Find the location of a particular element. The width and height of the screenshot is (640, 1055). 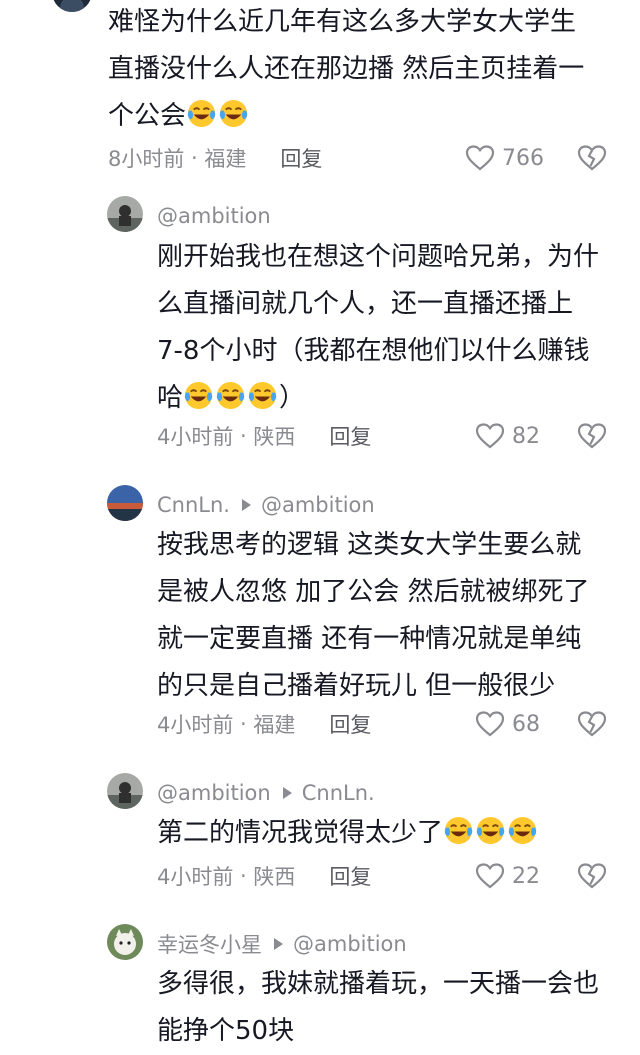

comment-meta: 4小时前 · 福建 回复 is located at coordinates (264, 724).